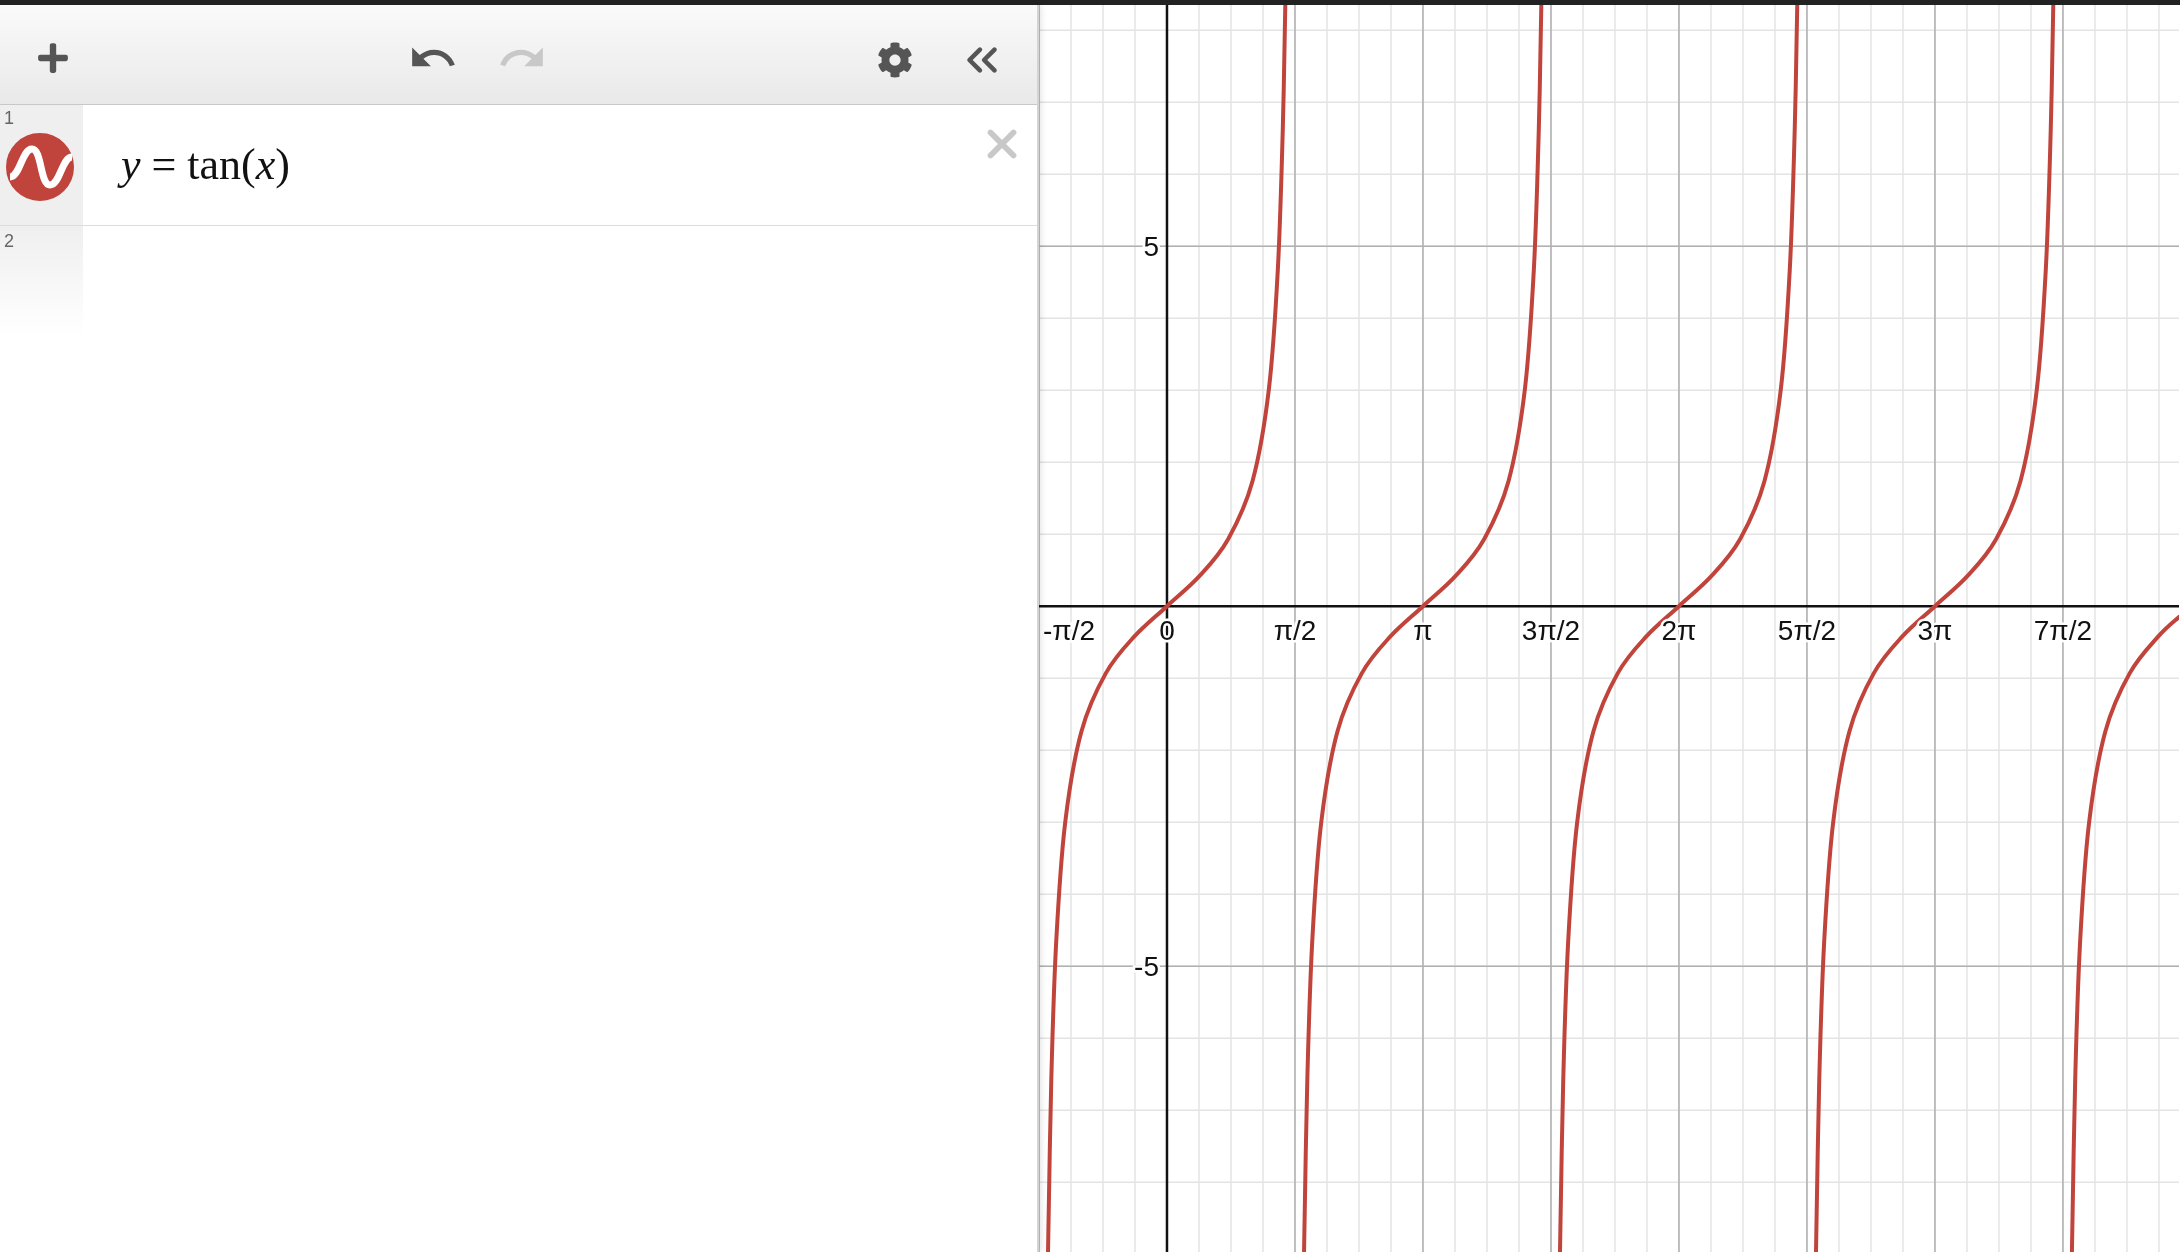 Image resolution: width=2180 pixels, height=1252 pixels. Describe the element at coordinates (895, 60) in the screenshot. I see `settings-icon` at that location.